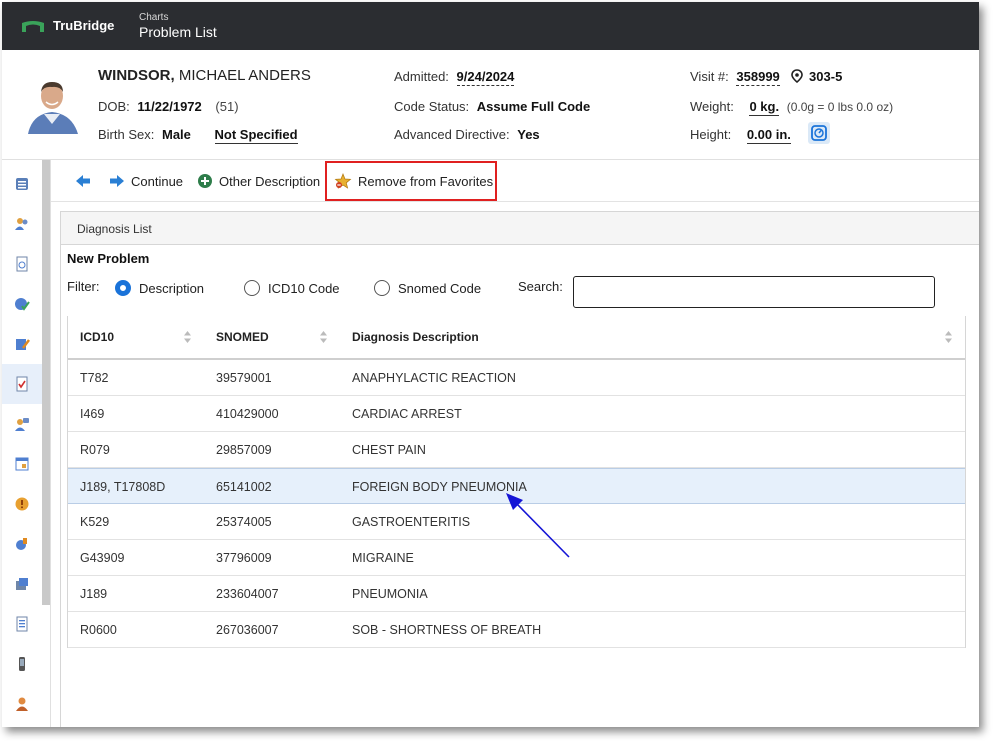  Describe the element at coordinates (516, 558) in the screenshot. I see `table-row: G43909 37796009 MIGRAINE` at that location.